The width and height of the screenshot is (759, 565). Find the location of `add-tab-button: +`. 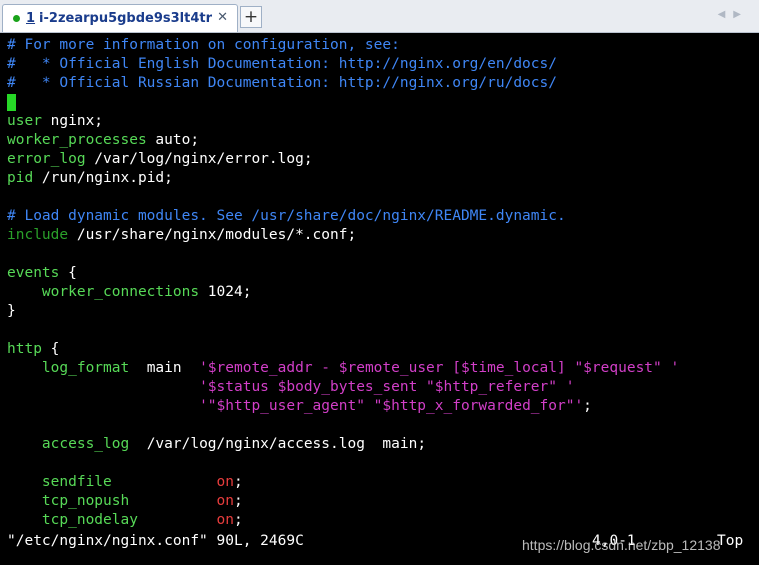

add-tab-button: + is located at coordinates (251, 17).